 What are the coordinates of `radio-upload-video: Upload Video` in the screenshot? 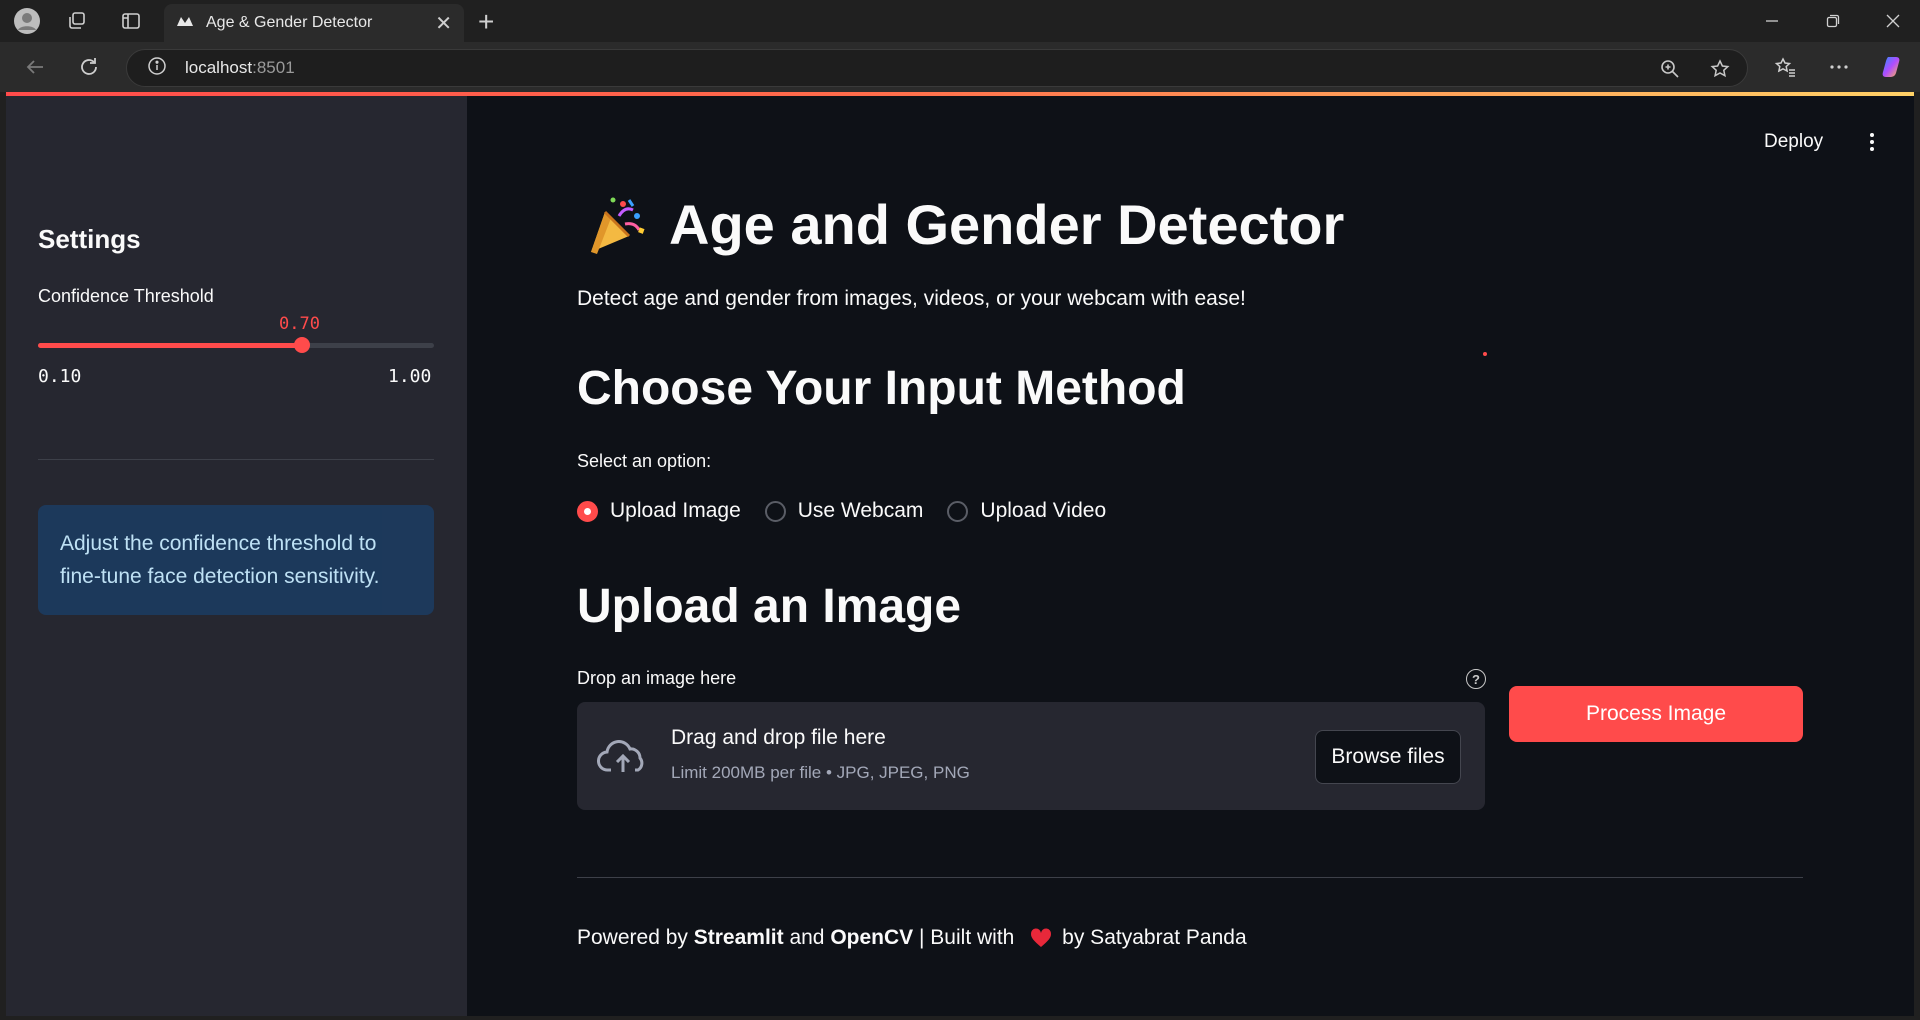 It's located at (1026, 511).